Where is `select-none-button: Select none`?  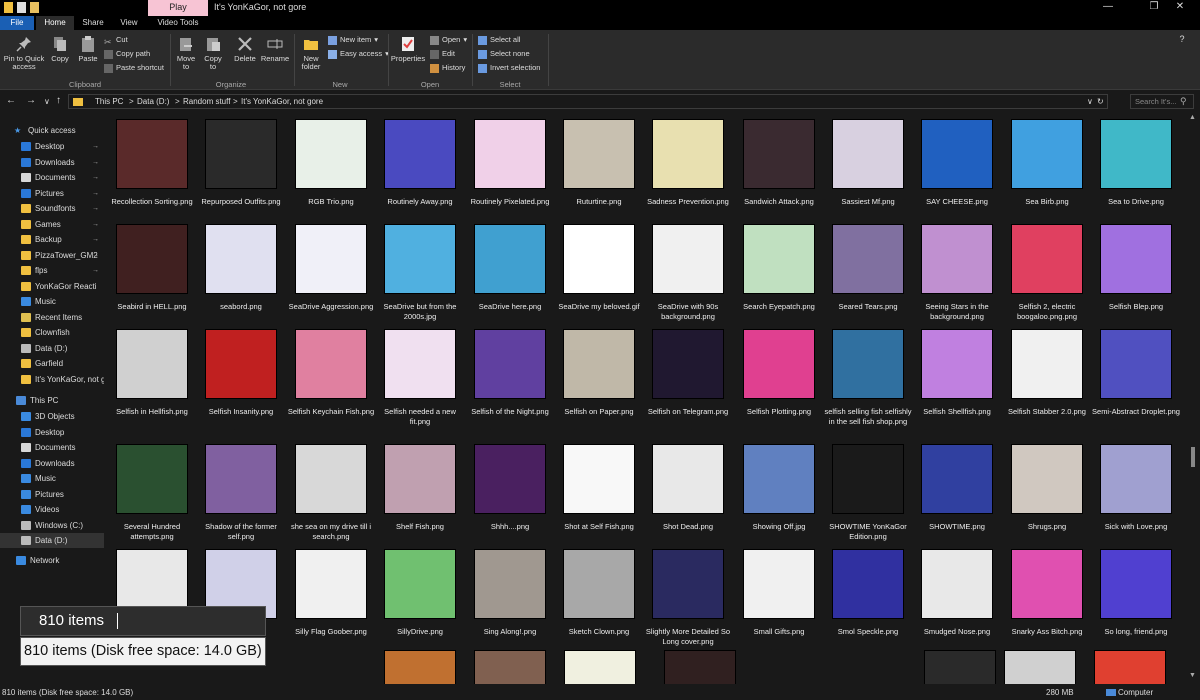 select-none-button: Select none is located at coordinates (504, 54).